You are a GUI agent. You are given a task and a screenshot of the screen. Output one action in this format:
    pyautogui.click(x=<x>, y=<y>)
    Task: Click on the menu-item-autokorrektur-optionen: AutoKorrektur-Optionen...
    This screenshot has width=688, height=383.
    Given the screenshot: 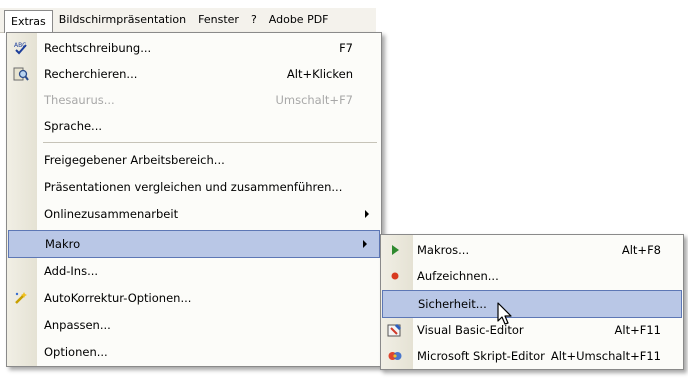 What is the action you would take?
    pyautogui.click(x=194, y=298)
    